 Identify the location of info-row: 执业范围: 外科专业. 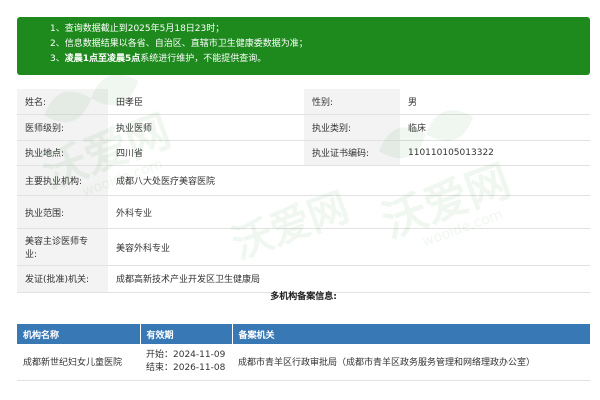
(303, 212).